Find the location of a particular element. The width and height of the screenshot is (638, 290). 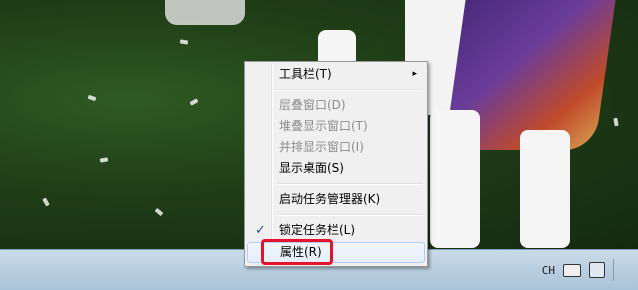

menu-item-show-desktop: 显示桌面(S) is located at coordinates (336, 168).